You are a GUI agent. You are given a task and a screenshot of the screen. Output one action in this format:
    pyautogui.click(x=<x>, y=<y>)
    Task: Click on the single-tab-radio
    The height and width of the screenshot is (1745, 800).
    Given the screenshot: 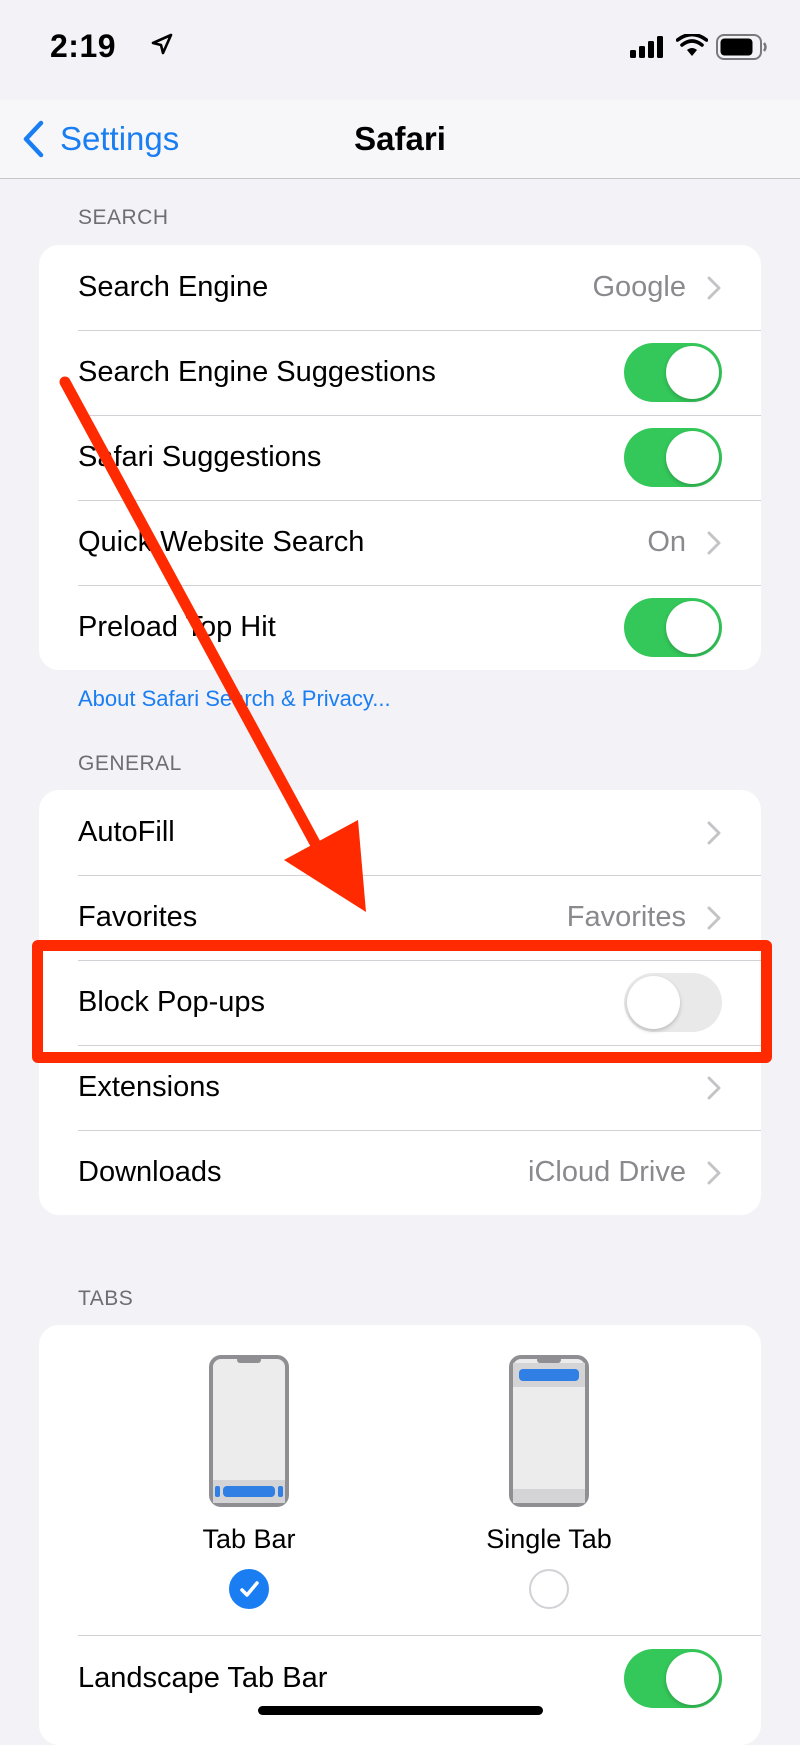 What is the action you would take?
    pyautogui.click(x=549, y=1589)
    